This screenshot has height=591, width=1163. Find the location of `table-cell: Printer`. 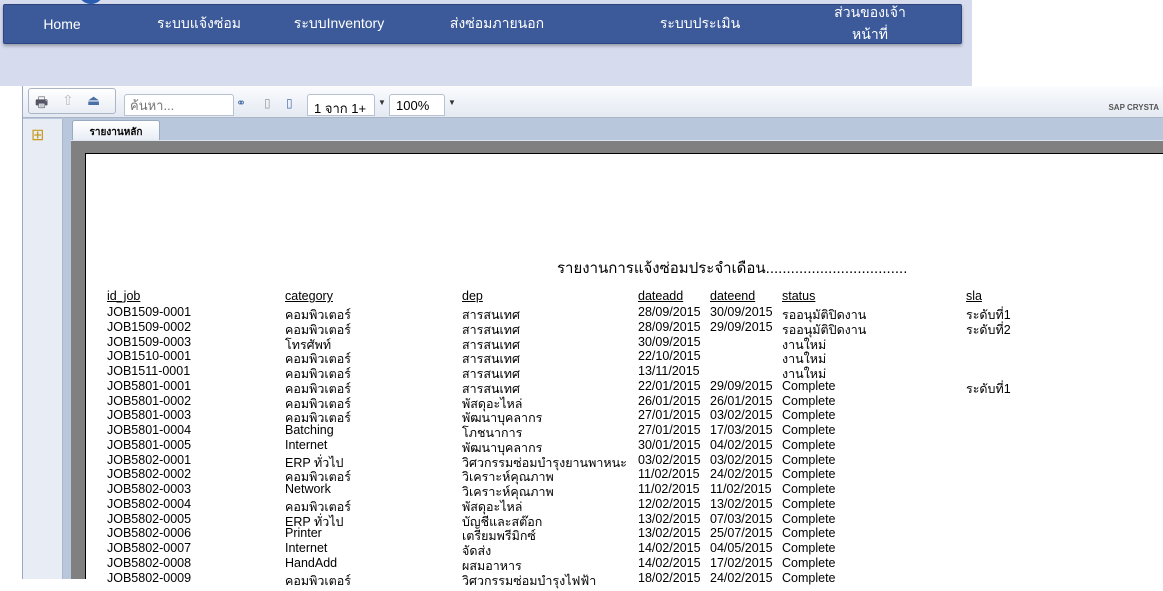

table-cell: Printer is located at coordinates (303, 533).